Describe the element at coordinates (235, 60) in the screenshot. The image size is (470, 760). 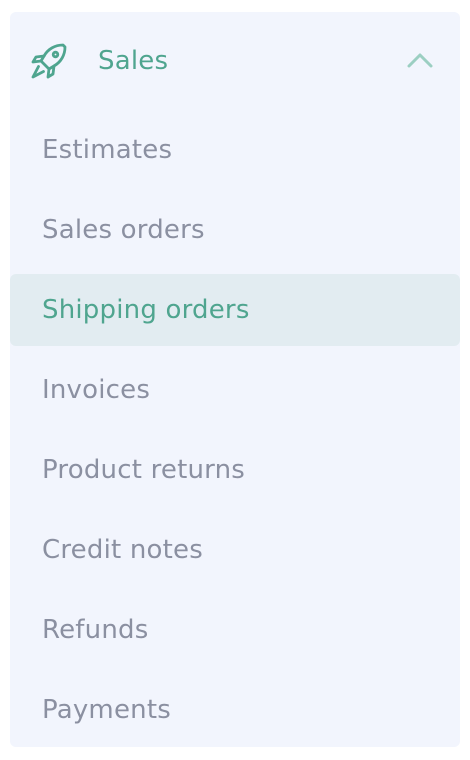
I see `sales-section-header: Sales` at that location.